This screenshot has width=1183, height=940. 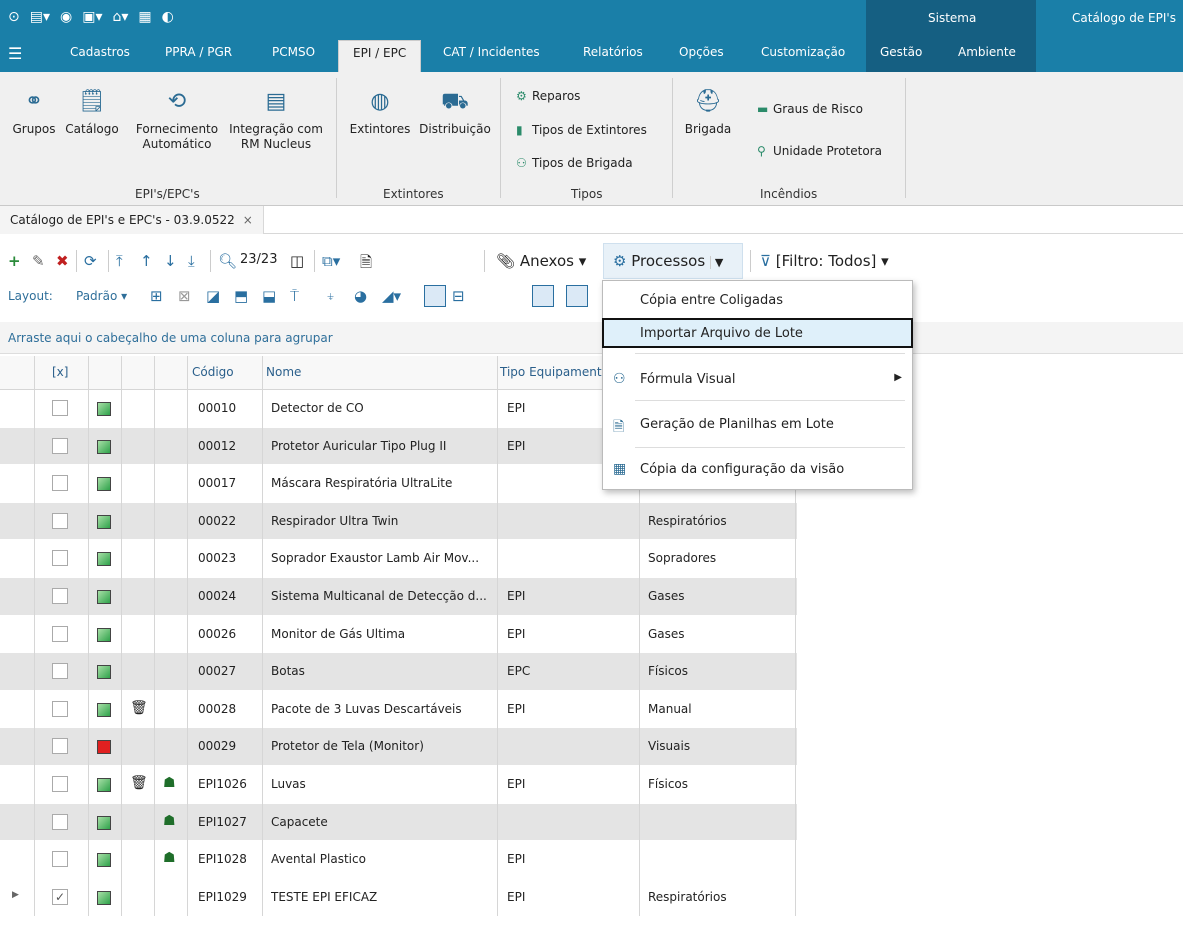 I want to click on tab-pcmso: PCMSO, so click(x=293, y=52).